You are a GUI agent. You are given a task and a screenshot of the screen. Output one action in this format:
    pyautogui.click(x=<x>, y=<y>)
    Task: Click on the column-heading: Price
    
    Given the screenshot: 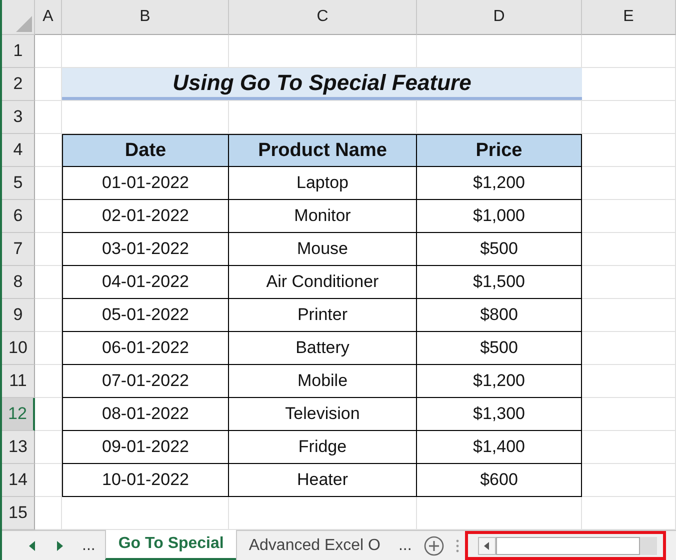 What is the action you would take?
    pyautogui.click(x=499, y=150)
    